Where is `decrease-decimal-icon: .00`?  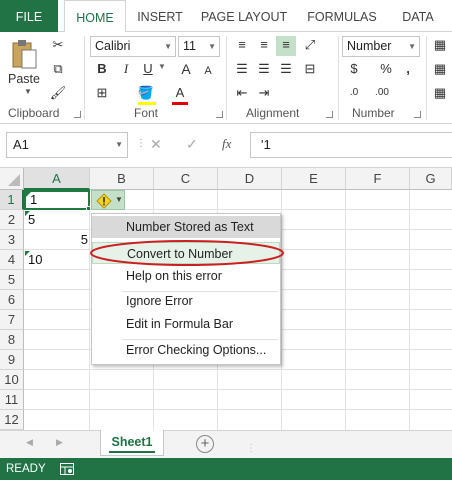 decrease-decimal-icon: .00 is located at coordinates (382, 94).